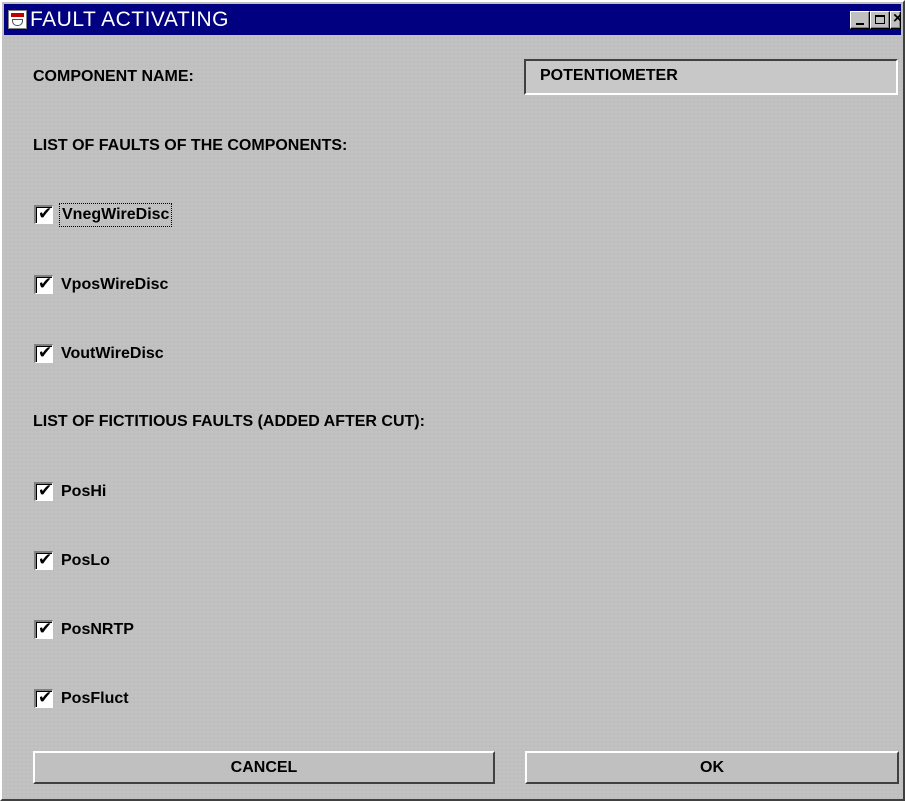 The image size is (905, 801). Describe the element at coordinates (860, 20) in the screenshot. I see `minimize-button` at that location.